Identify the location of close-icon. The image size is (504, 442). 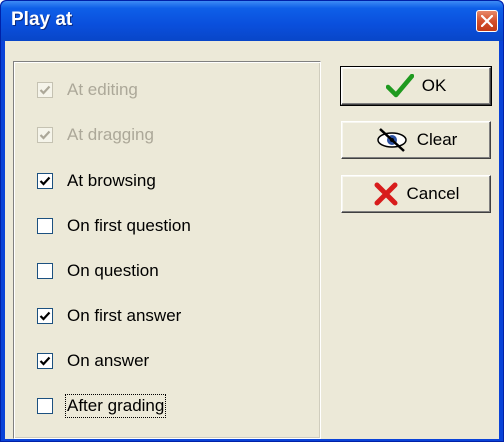
(487, 21).